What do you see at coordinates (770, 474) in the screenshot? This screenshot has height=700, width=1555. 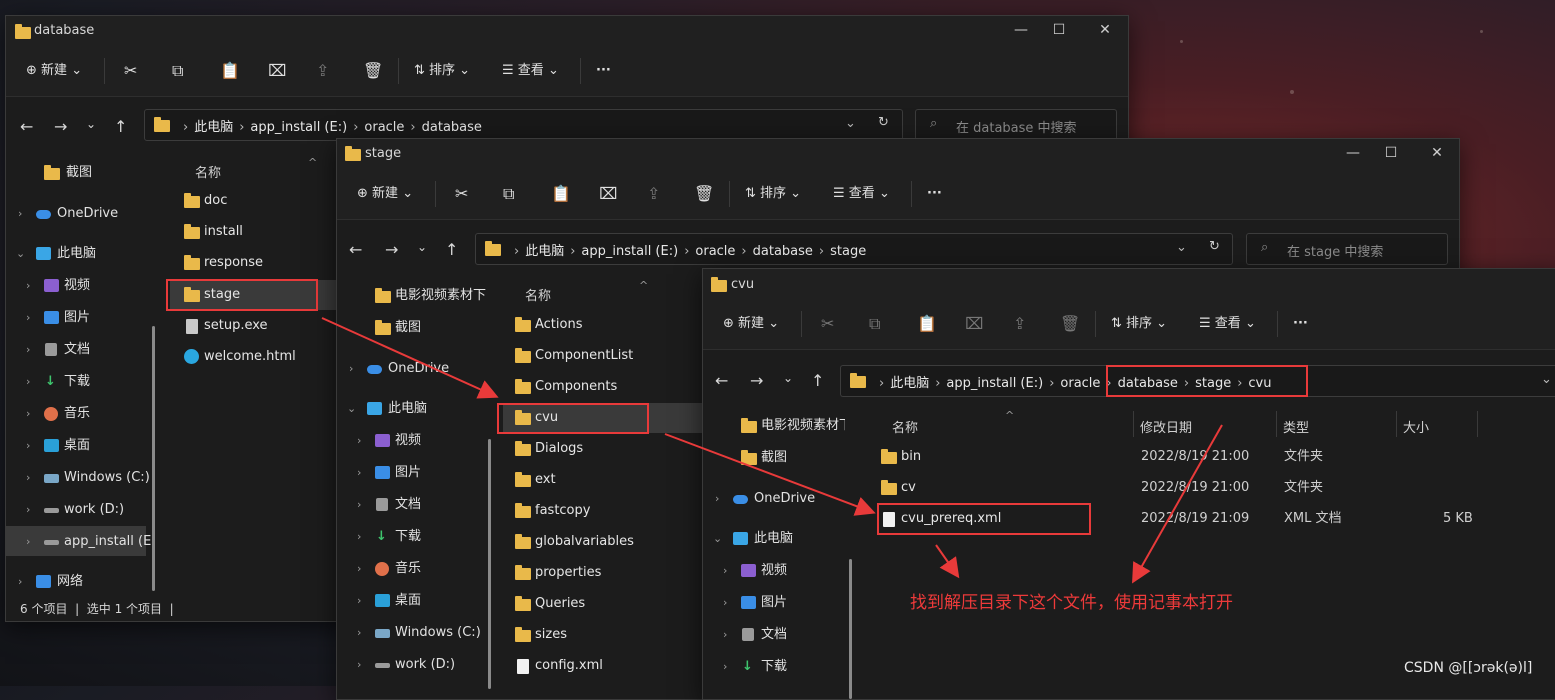 I see `arrow-cvu-to-xml` at bounding box center [770, 474].